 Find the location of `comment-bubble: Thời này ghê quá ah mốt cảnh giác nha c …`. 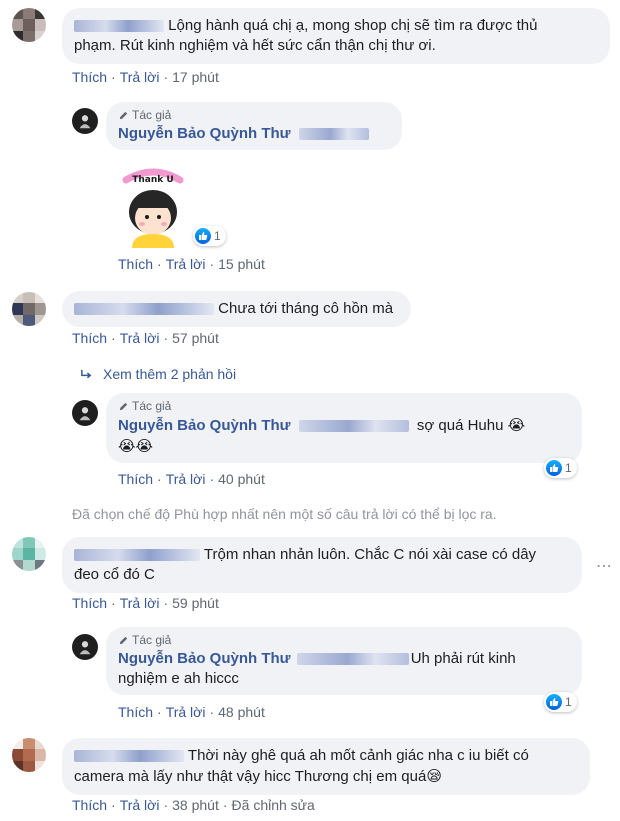

comment-bubble: Thời này ghê quá ah mốt cảnh giác nha c … is located at coordinates (326, 766).